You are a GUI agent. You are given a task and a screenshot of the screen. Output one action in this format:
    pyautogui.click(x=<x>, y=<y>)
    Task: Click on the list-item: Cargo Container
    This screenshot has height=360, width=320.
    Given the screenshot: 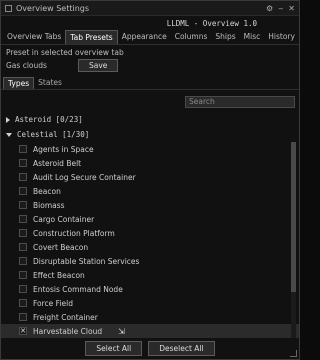 What is the action you would take?
    pyautogui.click(x=150, y=219)
    